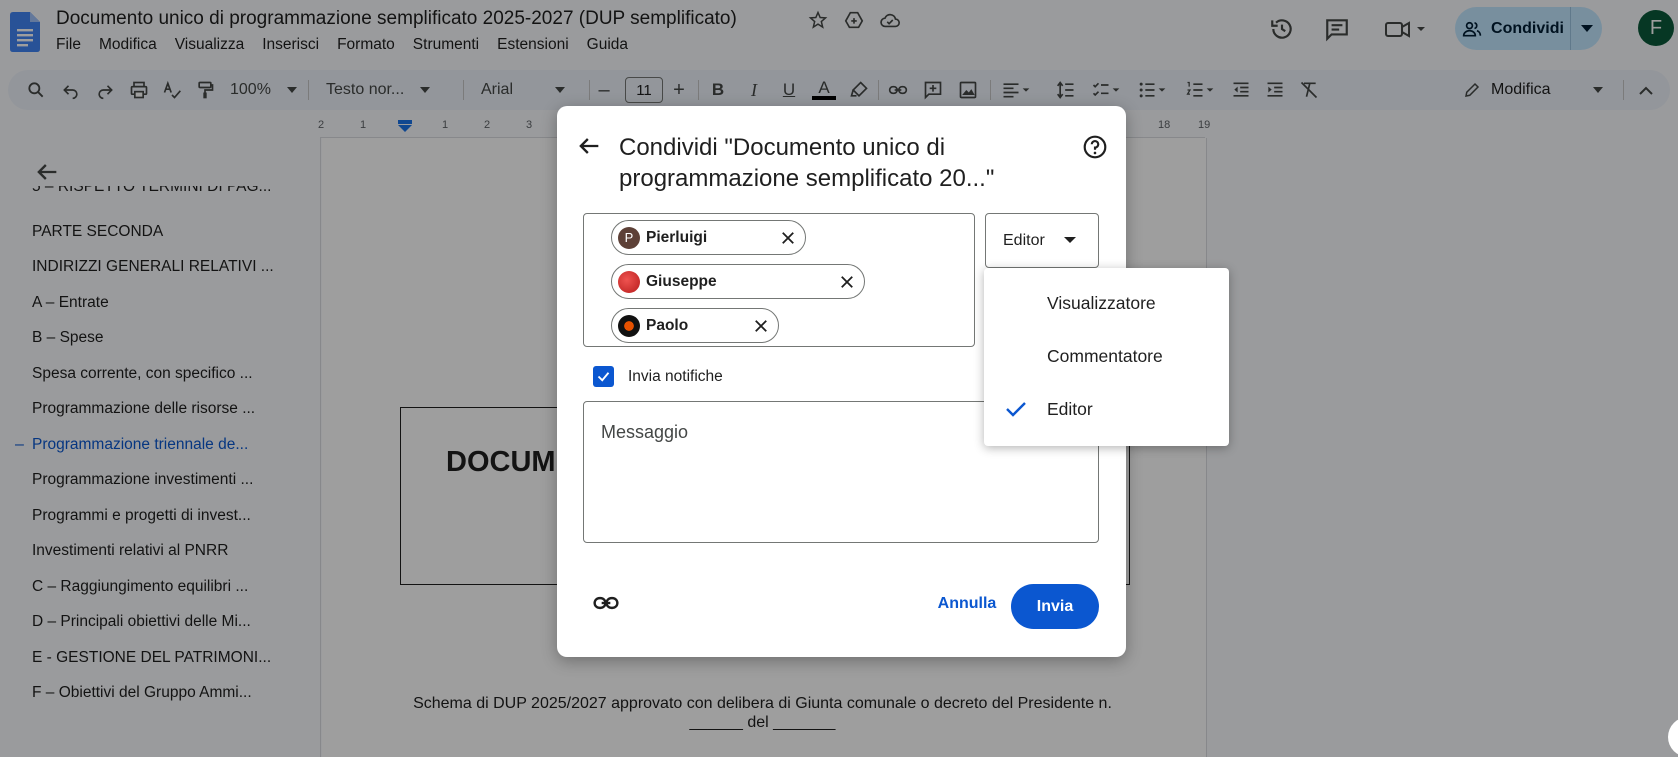  Describe the element at coordinates (1070, 408) in the screenshot. I see `role-option-label: Editor` at that location.